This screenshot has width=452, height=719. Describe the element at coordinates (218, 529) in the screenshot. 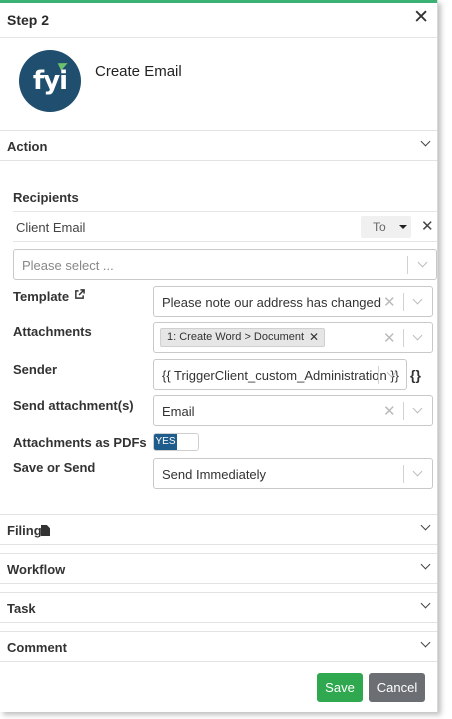

I see `section-filing: Filing` at that location.